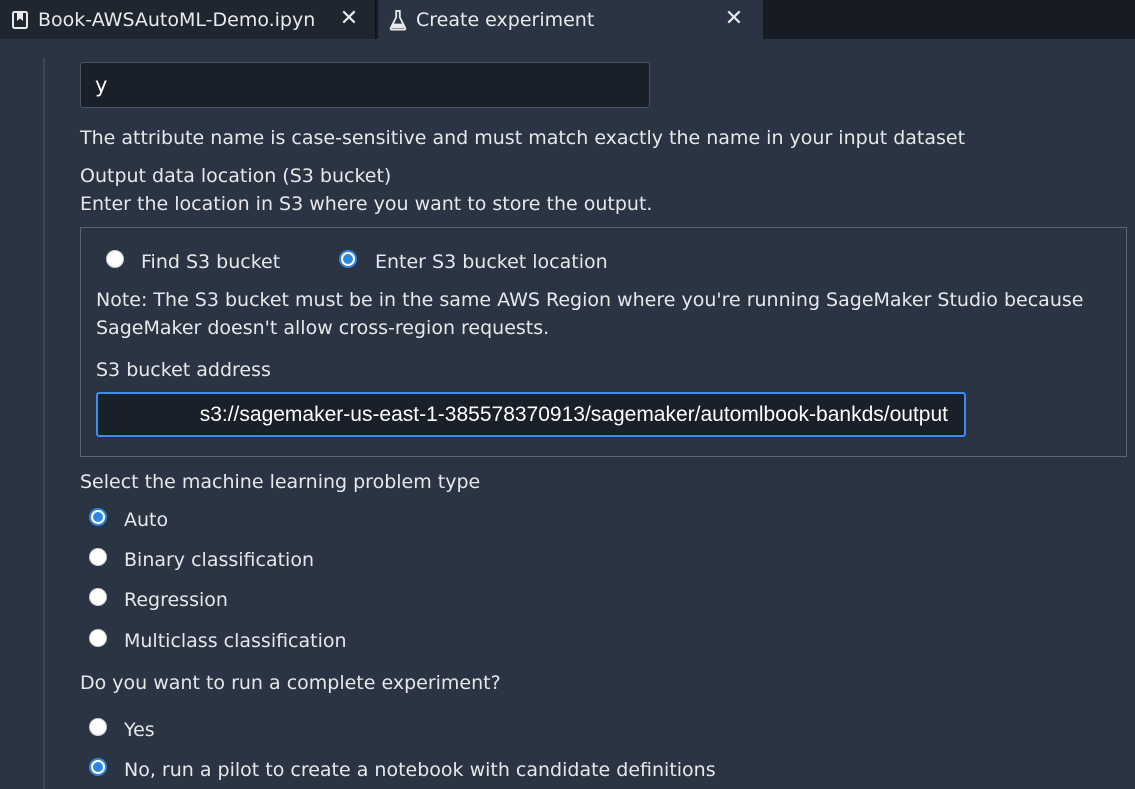 The height and width of the screenshot is (789, 1135). Describe the element at coordinates (236, 176) in the screenshot. I see `output-location-title: Output data location (S3 bucket)` at that location.